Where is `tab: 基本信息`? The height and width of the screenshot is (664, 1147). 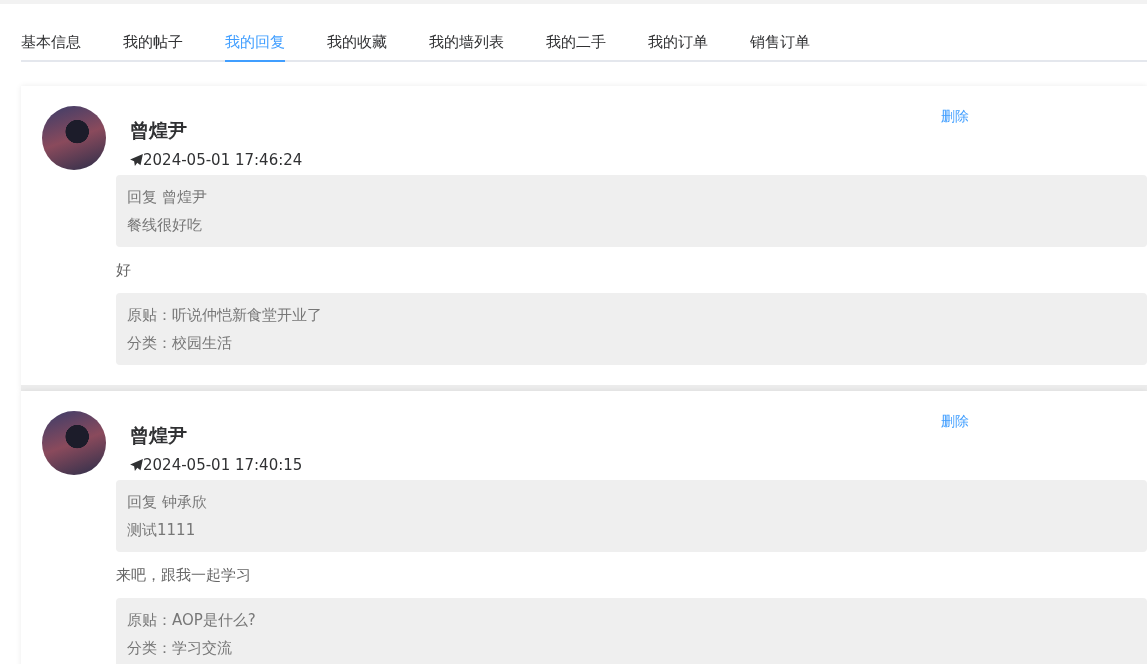
tab: 基本信息 is located at coordinates (51, 46).